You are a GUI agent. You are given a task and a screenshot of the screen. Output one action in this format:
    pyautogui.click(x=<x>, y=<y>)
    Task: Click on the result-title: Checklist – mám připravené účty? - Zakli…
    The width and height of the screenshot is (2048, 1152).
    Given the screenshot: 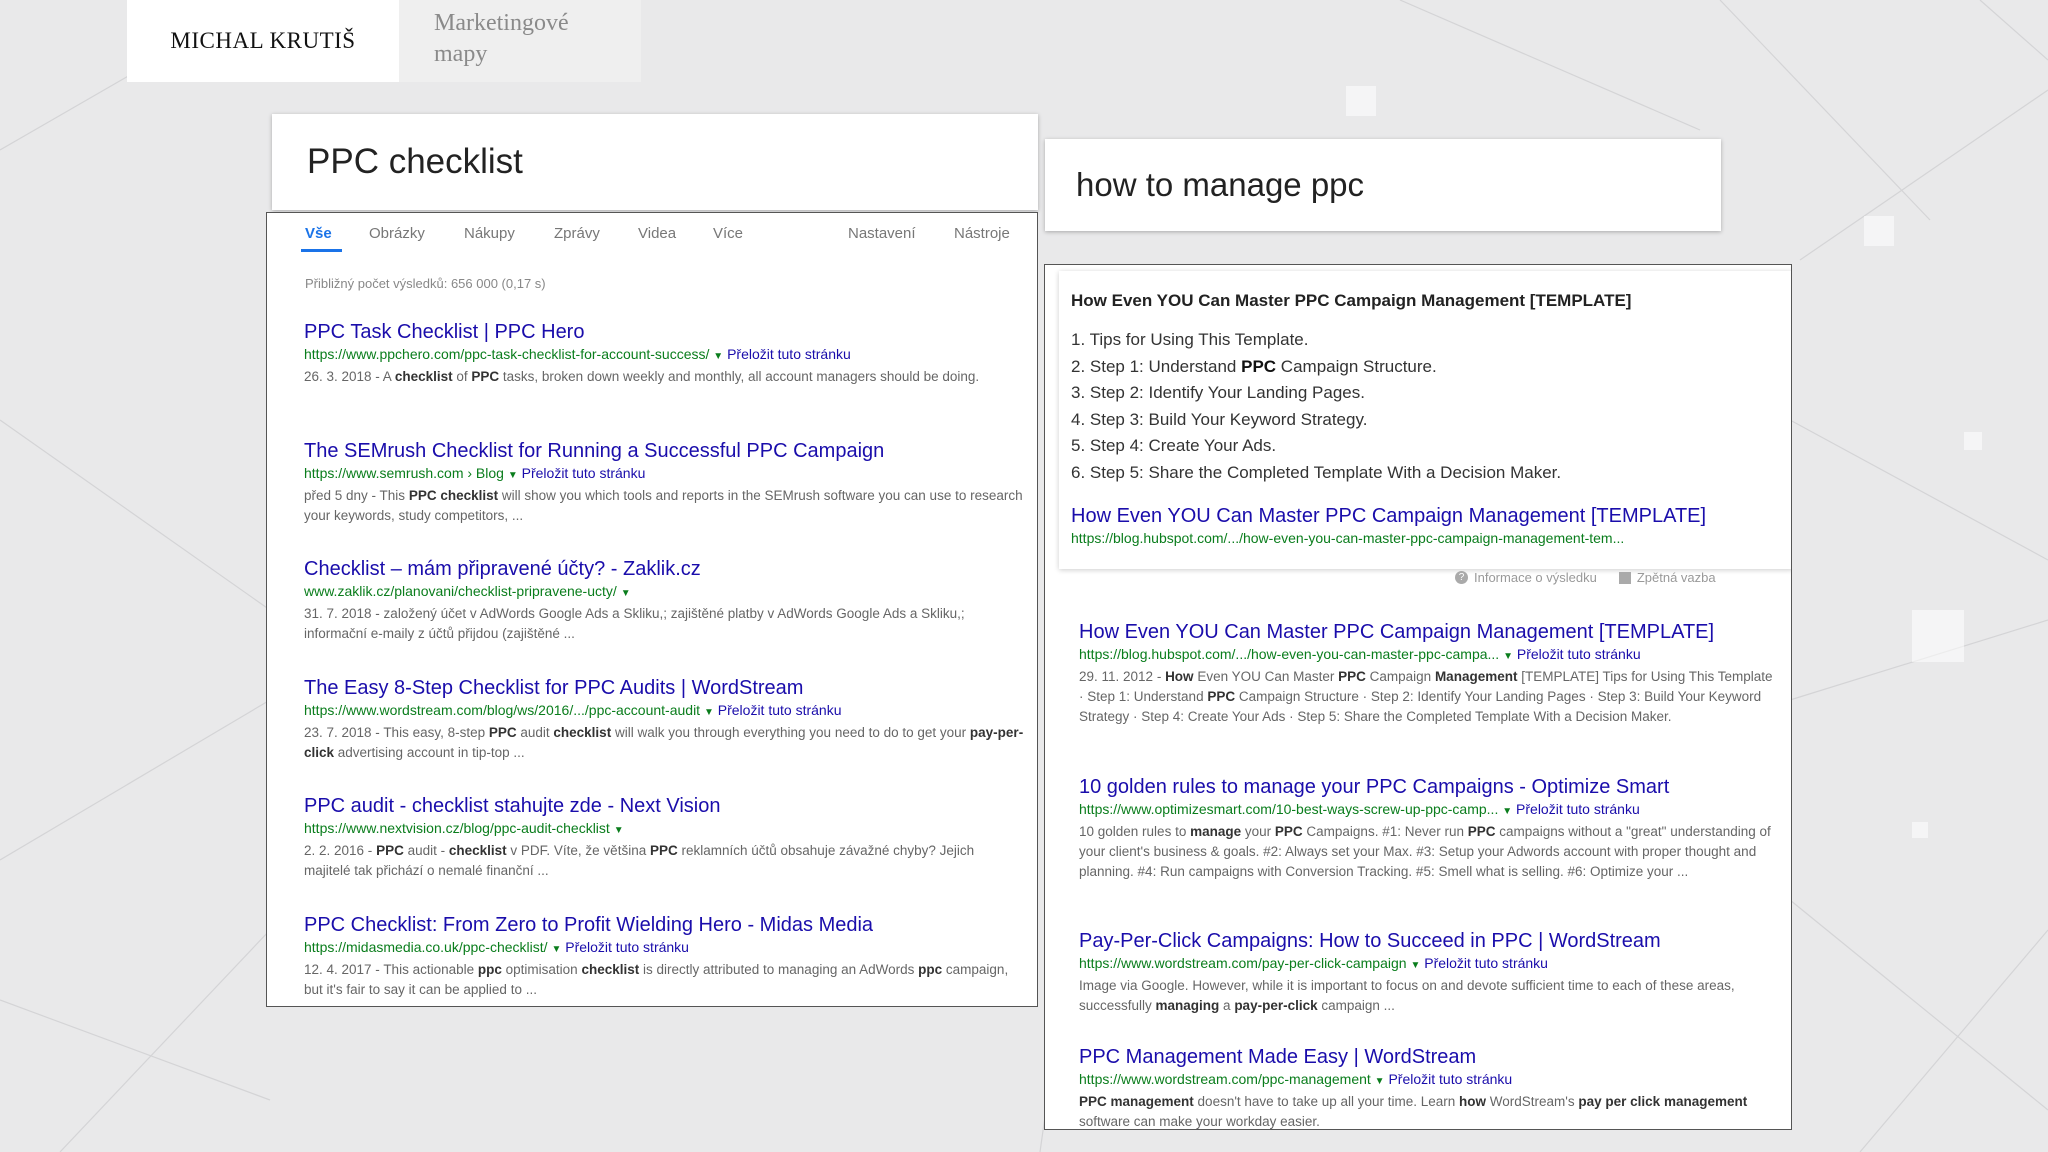 What is the action you would take?
    pyautogui.click(x=664, y=569)
    